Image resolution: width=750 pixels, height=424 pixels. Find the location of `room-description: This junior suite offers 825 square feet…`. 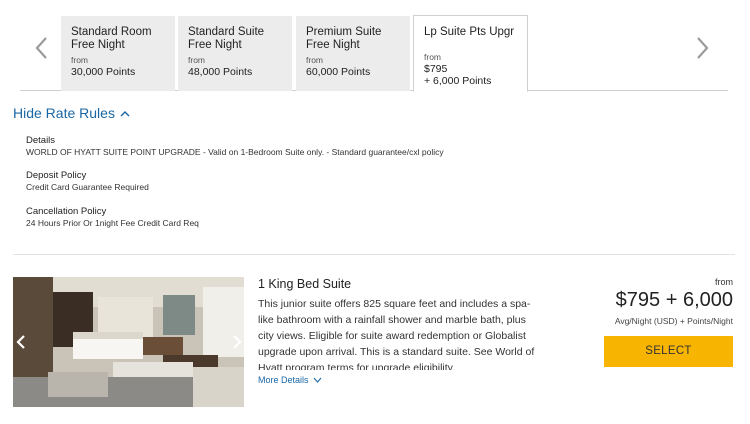

room-description: This junior suite offers 825 square feet… is located at coordinates (396, 334).